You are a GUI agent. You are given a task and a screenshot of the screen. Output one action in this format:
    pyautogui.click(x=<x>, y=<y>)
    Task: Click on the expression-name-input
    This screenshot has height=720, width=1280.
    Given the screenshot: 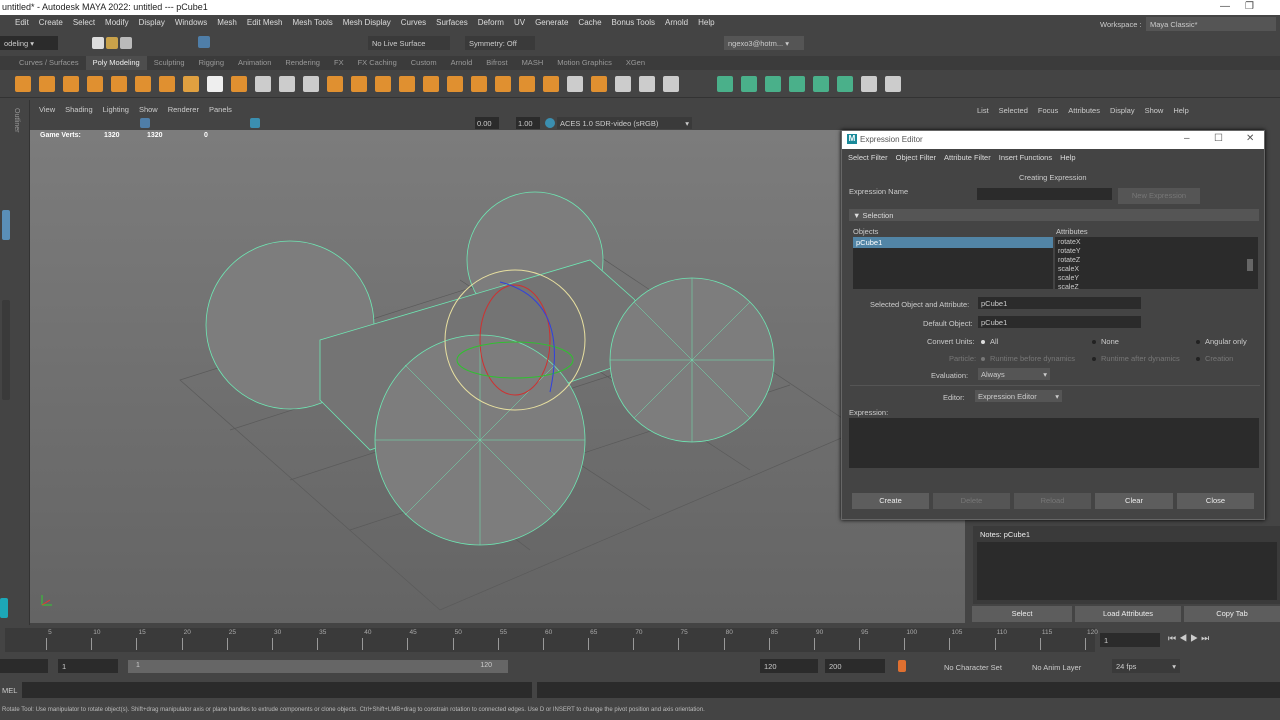 What is the action you would take?
    pyautogui.click(x=1044, y=194)
    